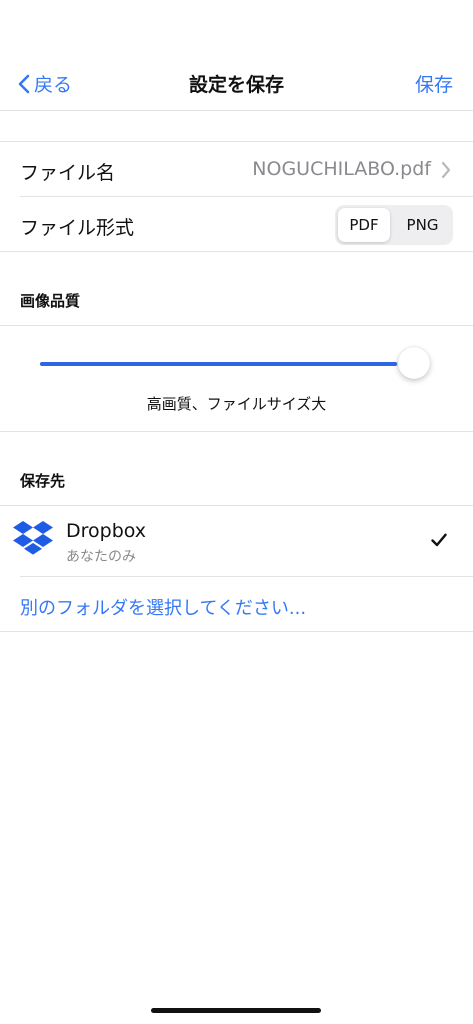 The width and height of the screenshot is (473, 1024). I want to click on quality-slider-track, so click(228, 364).